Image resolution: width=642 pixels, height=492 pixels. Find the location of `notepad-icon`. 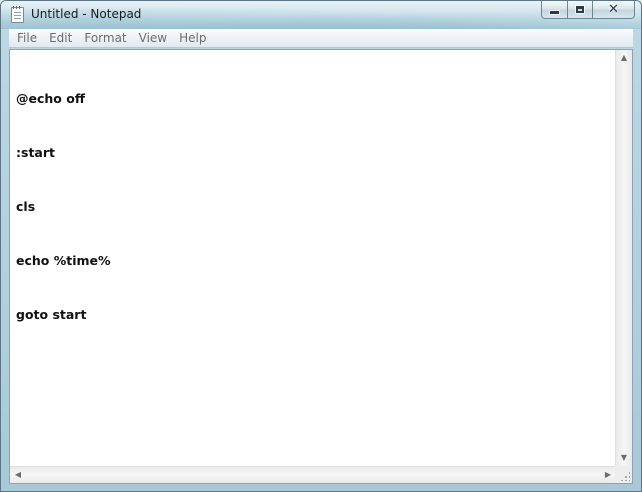

notepad-icon is located at coordinates (17, 14).